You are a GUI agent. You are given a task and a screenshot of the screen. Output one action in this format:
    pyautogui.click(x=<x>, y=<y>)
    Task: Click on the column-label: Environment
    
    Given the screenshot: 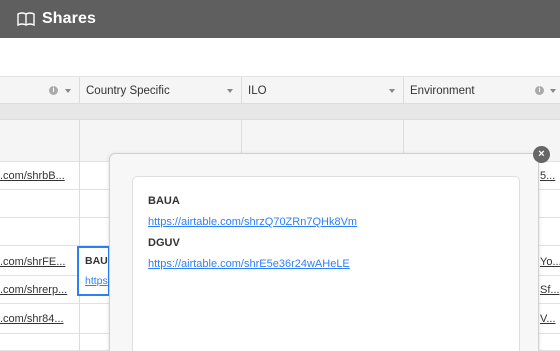 What is the action you would take?
    pyautogui.click(x=442, y=90)
    